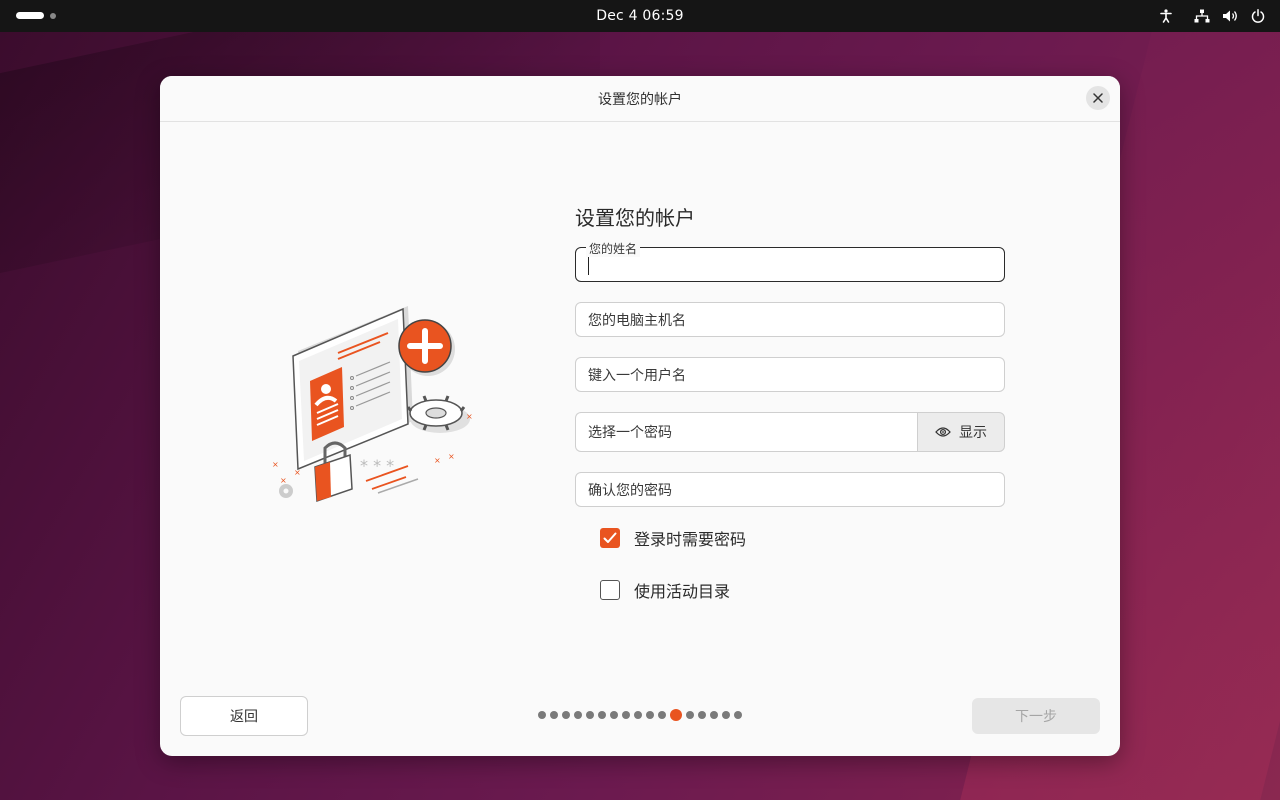  I want to click on confirm-password-placeholder: 确认您的密码, so click(630, 490).